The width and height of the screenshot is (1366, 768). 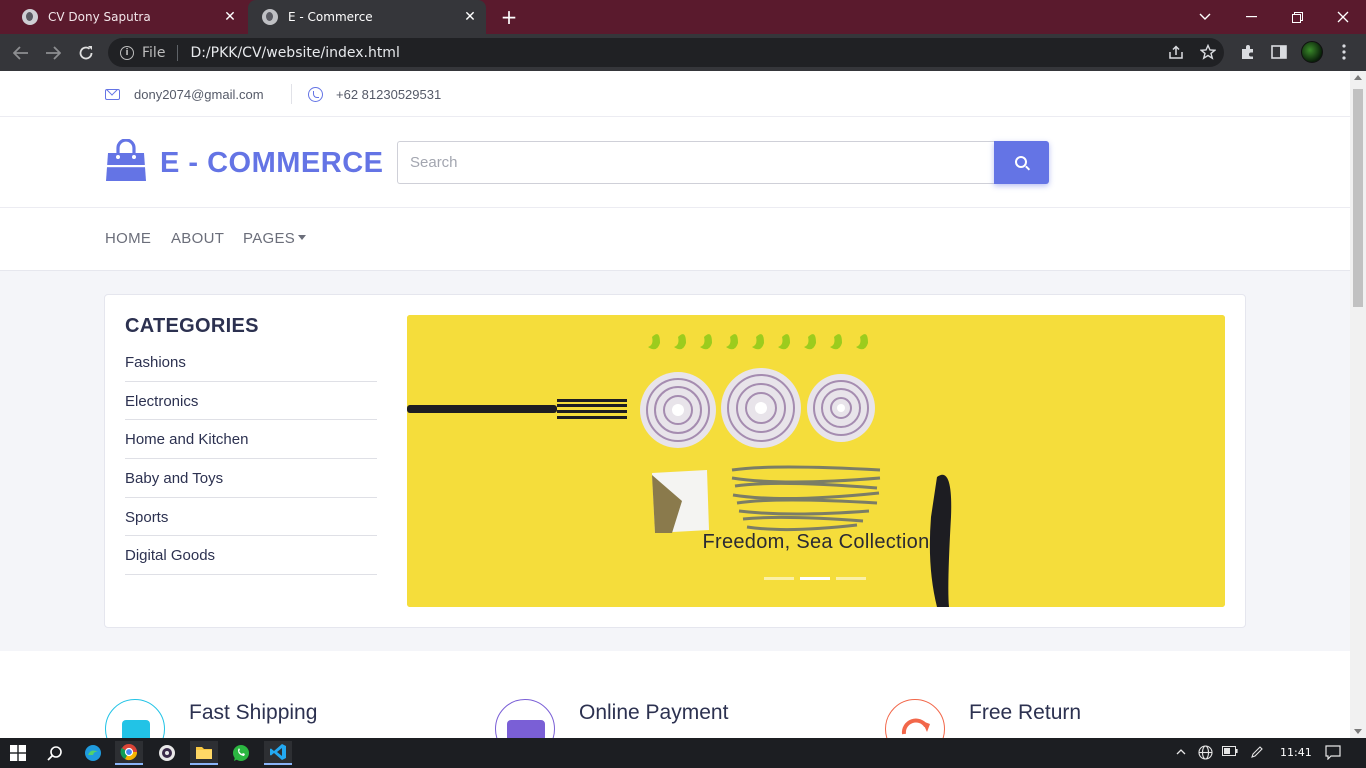 I want to click on forward-arrow-icon, so click(x=53, y=53).